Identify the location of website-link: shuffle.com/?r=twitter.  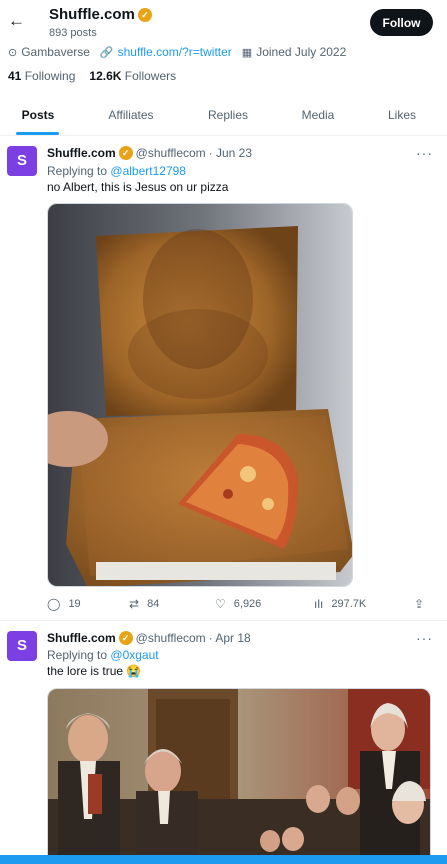
(175, 52).